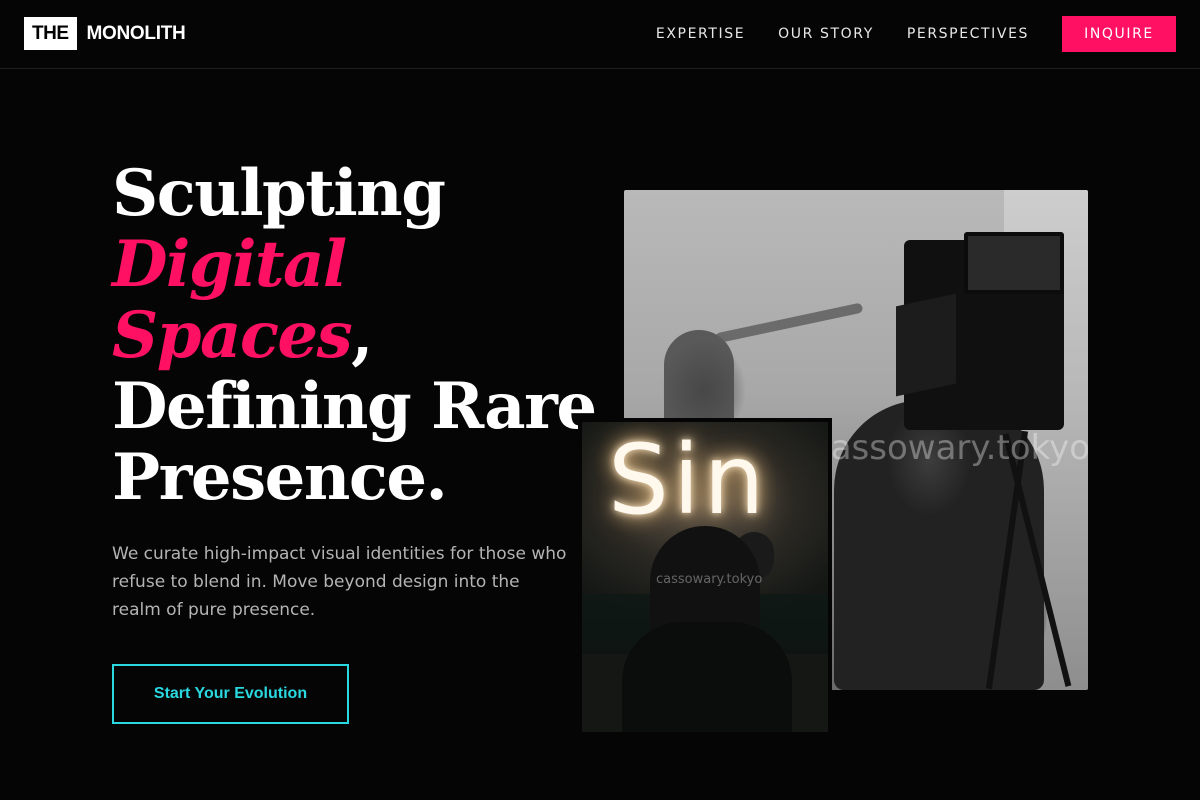  I want to click on neon-sign-text: Sin, so click(688, 480).